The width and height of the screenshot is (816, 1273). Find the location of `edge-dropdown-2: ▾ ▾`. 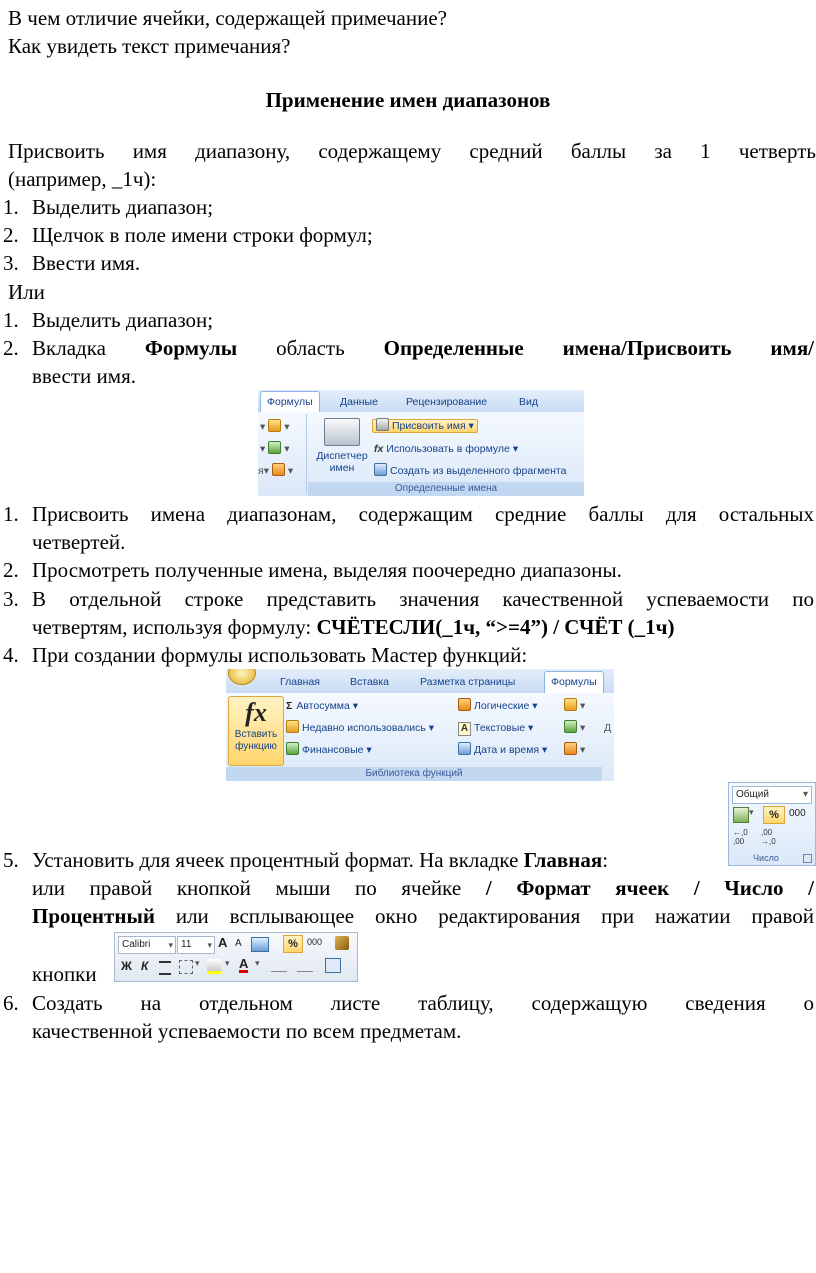

edge-dropdown-2: ▾ ▾ is located at coordinates (274, 449).